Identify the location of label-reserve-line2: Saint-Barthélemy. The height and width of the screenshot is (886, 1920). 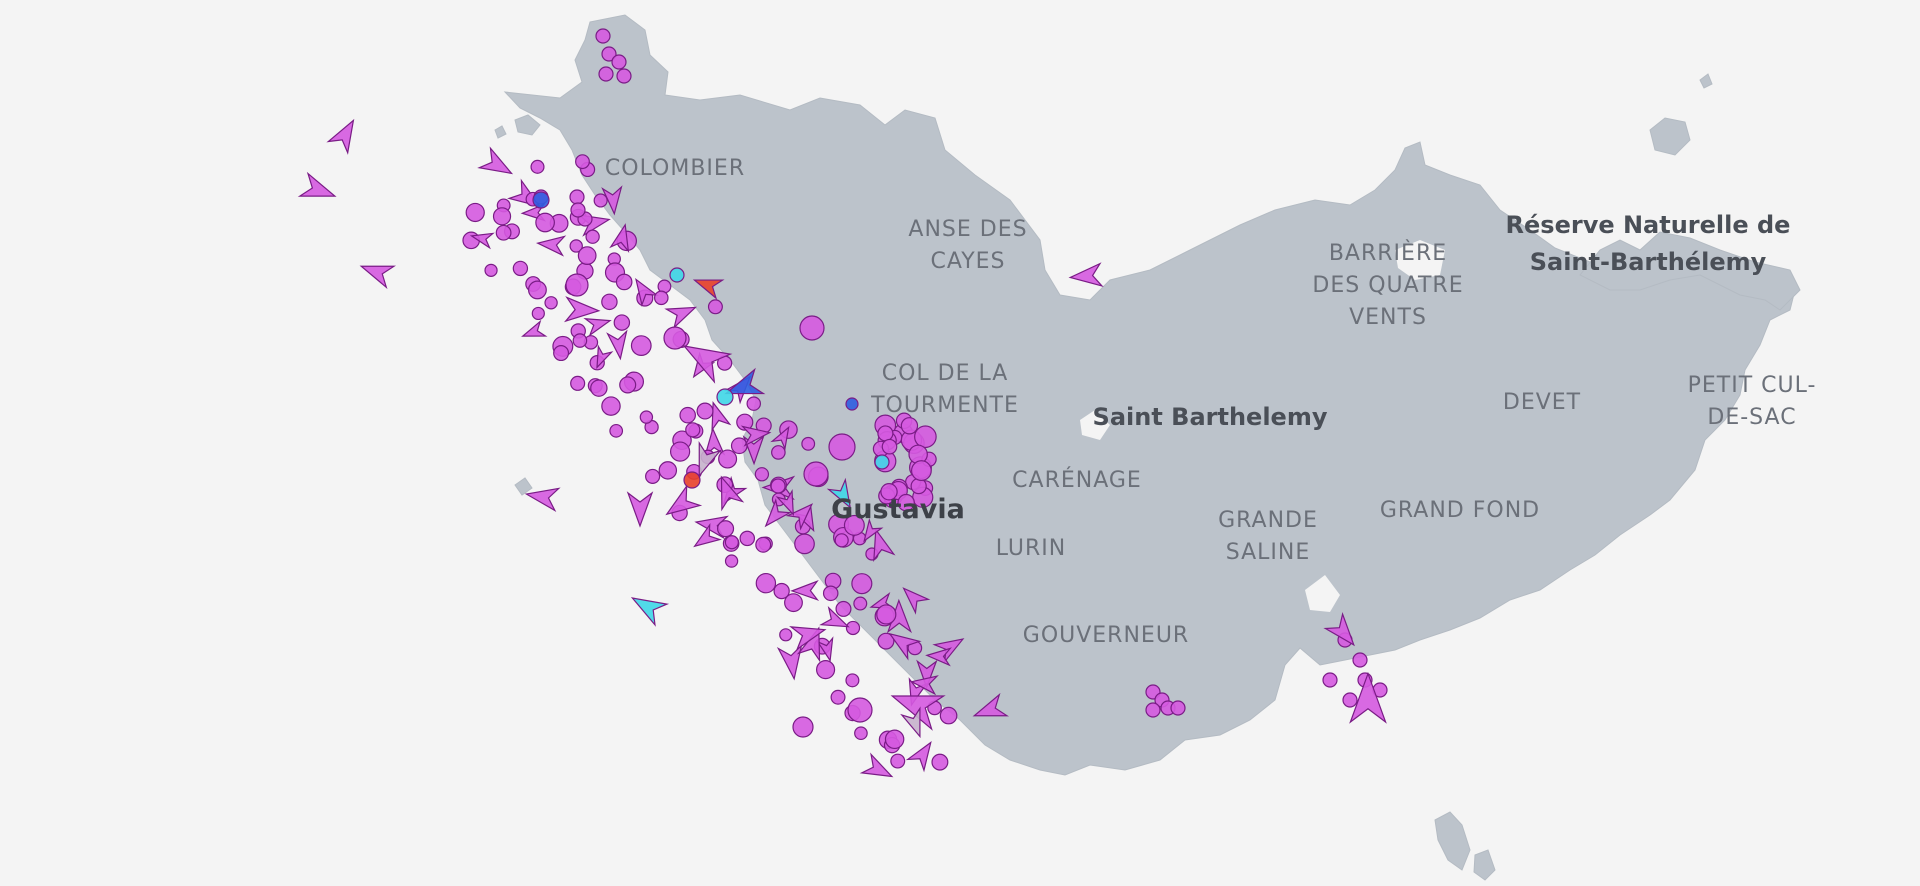
(1648, 262).